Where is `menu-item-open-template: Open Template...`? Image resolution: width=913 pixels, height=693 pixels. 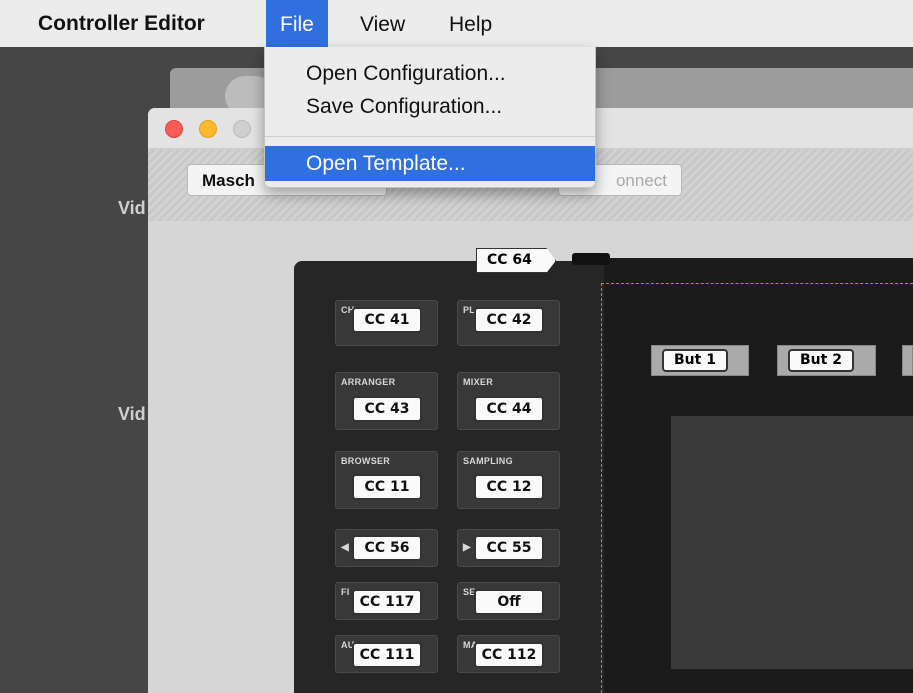 menu-item-open-template: Open Template... is located at coordinates (430, 163).